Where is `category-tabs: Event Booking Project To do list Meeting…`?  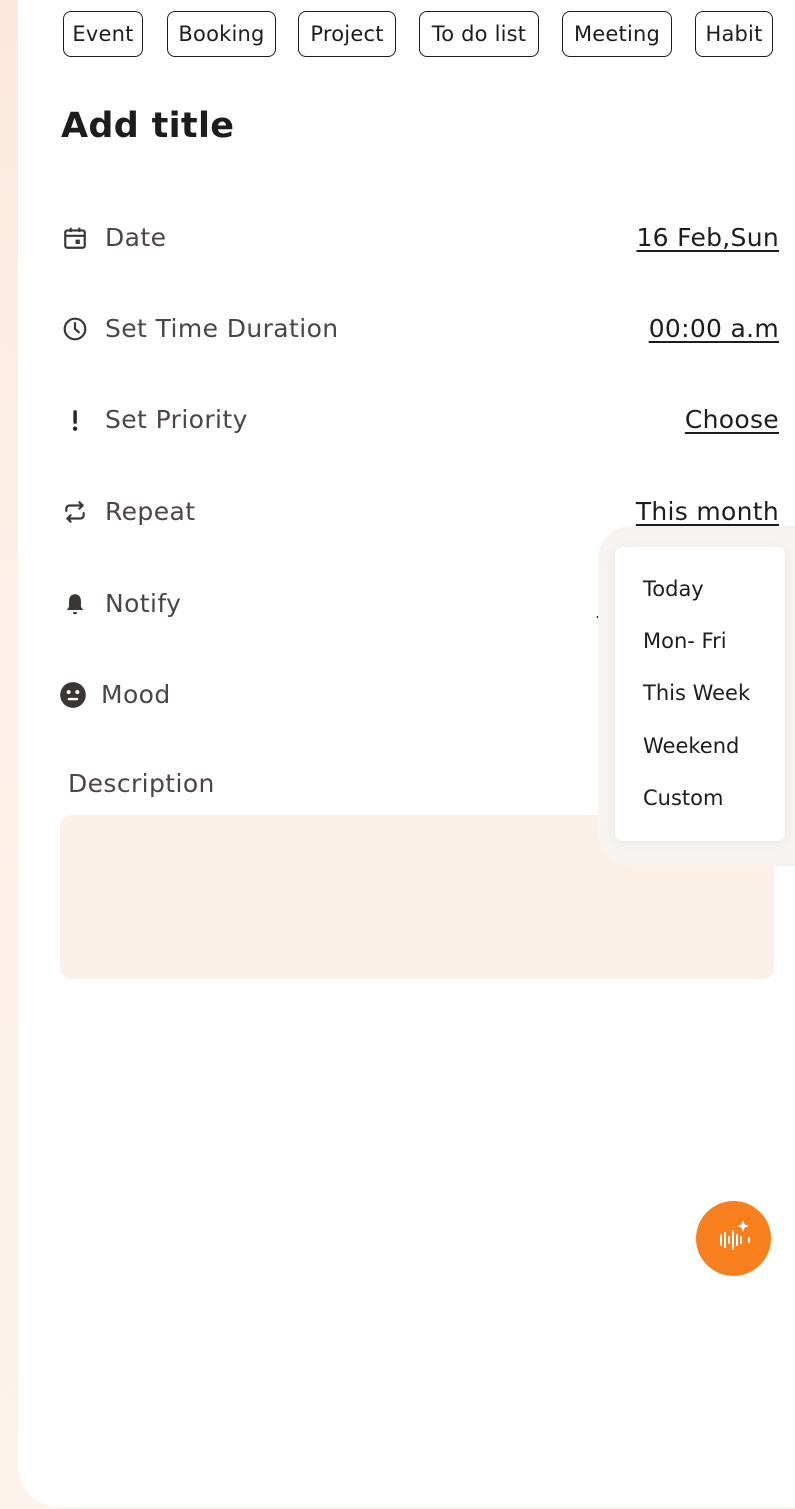
category-tabs: Event Booking Project To do list Meeting… is located at coordinates (397, 36).